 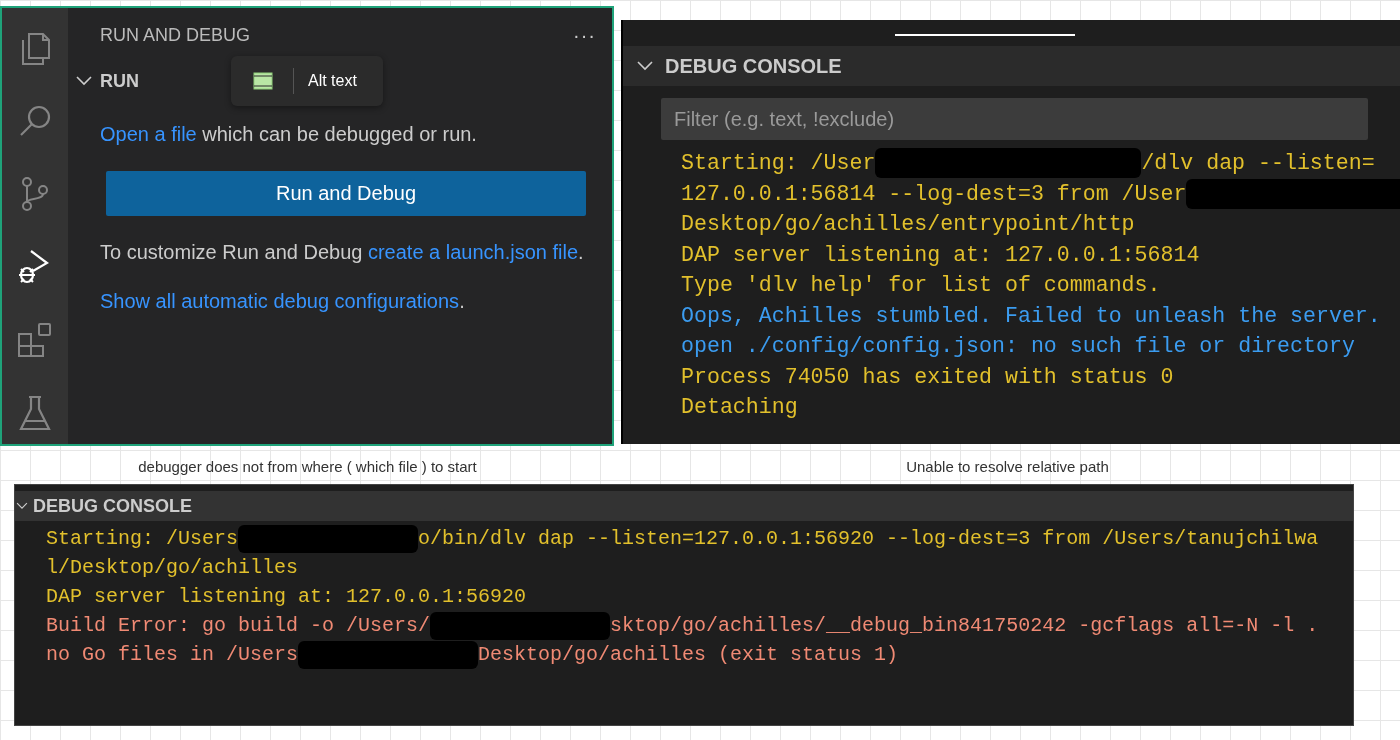 What do you see at coordinates (332, 81) in the screenshot?
I see `tooltip-label: Alt text` at bounding box center [332, 81].